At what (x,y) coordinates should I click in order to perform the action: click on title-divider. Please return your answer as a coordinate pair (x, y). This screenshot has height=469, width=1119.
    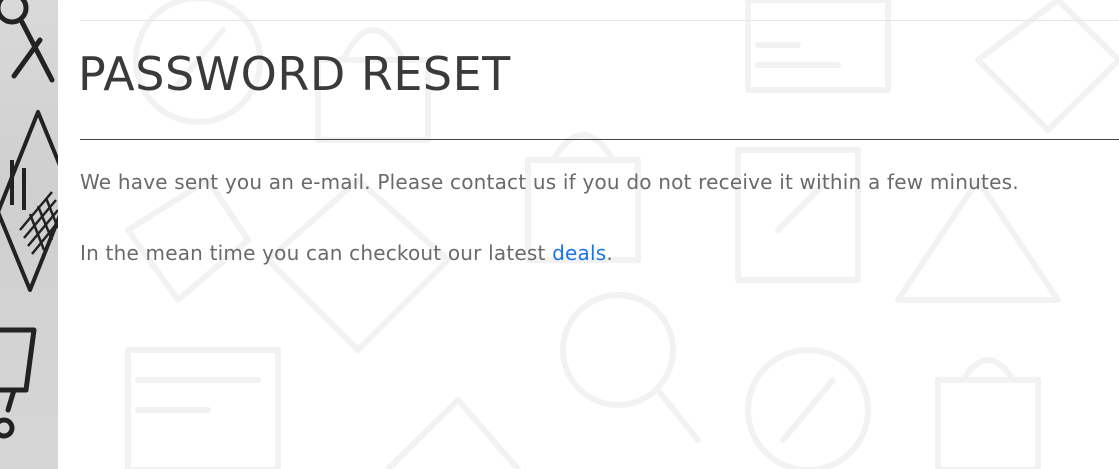
    Looking at the image, I should click on (599, 139).